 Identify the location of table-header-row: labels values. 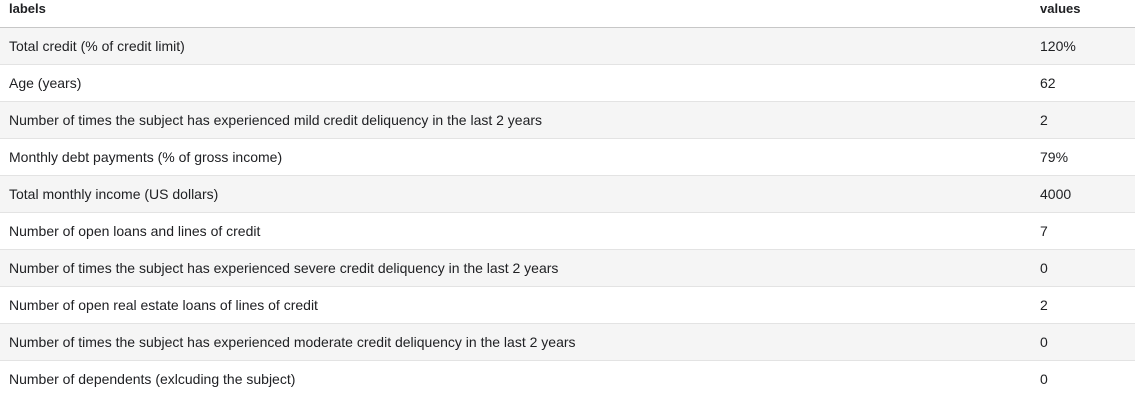
(567, 14).